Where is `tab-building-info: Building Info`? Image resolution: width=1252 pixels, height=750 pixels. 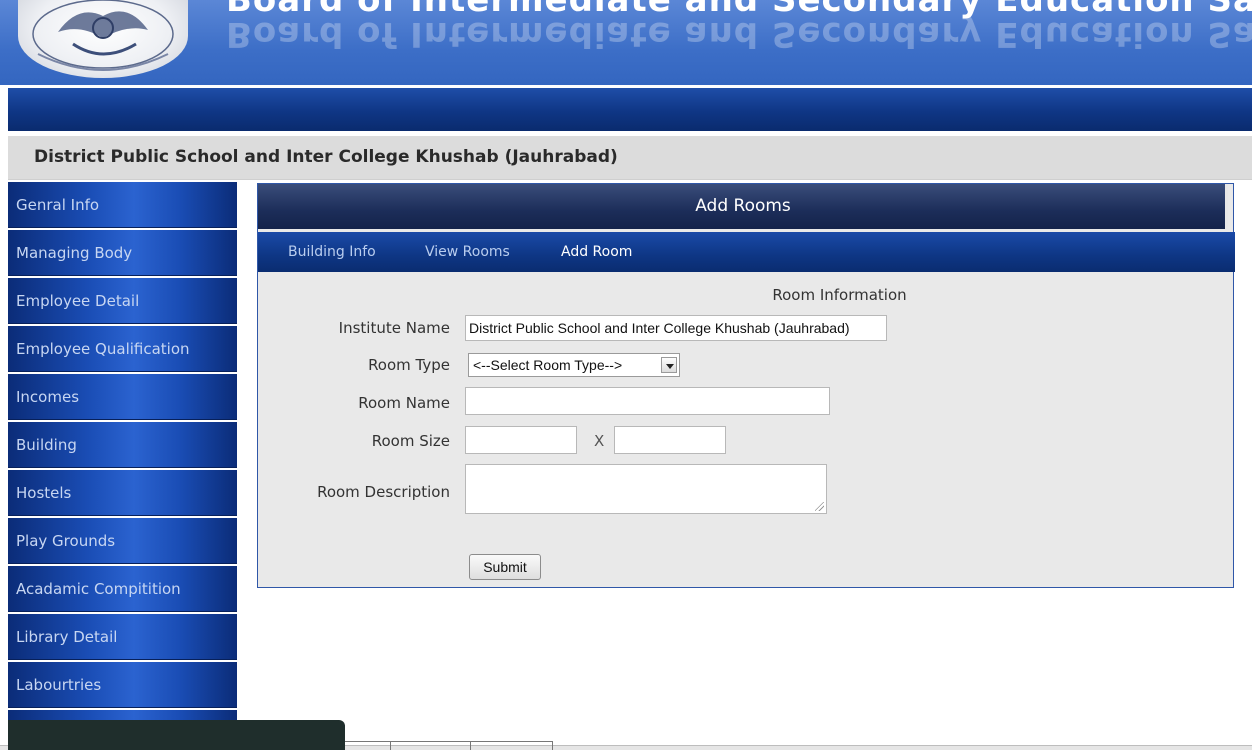
tab-building-info: Building Info is located at coordinates (332, 252).